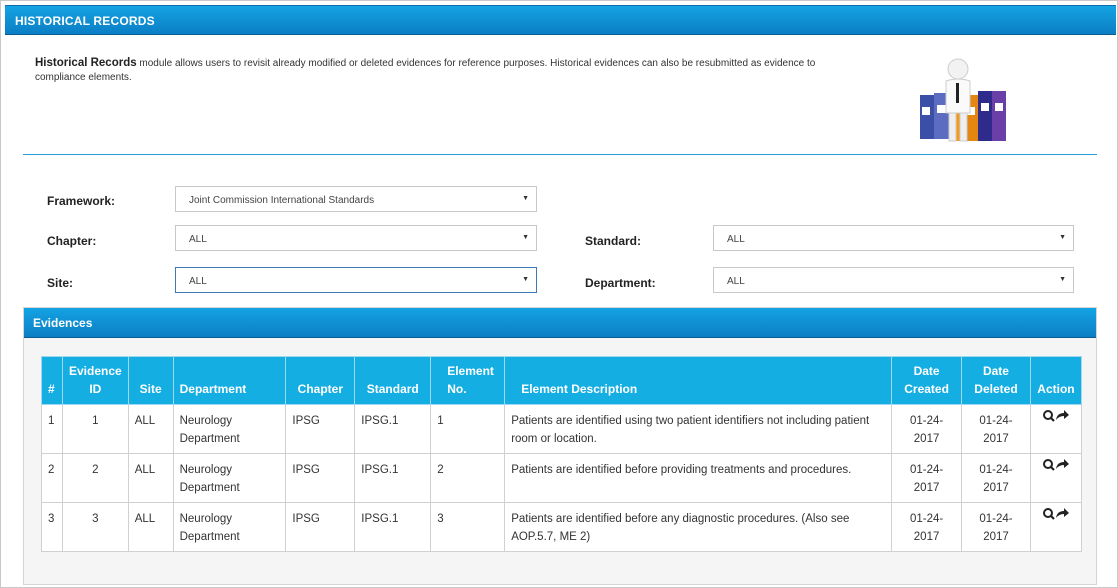  I want to click on cell-element-no: 3, so click(468, 527).